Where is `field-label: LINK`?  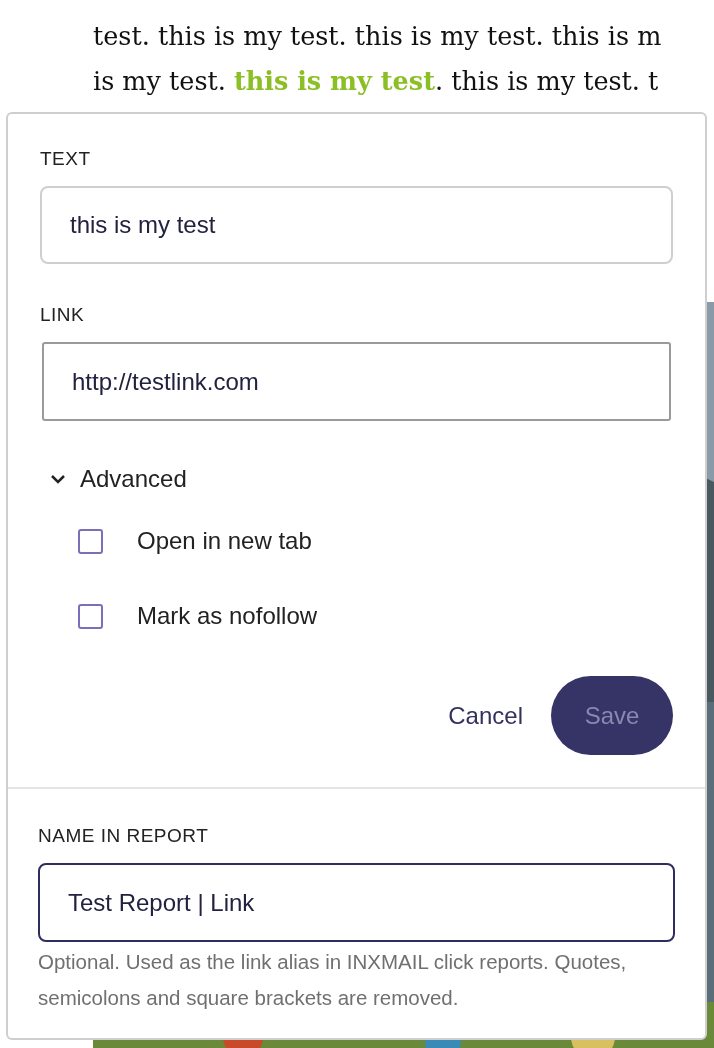
field-label: LINK is located at coordinates (63, 315).